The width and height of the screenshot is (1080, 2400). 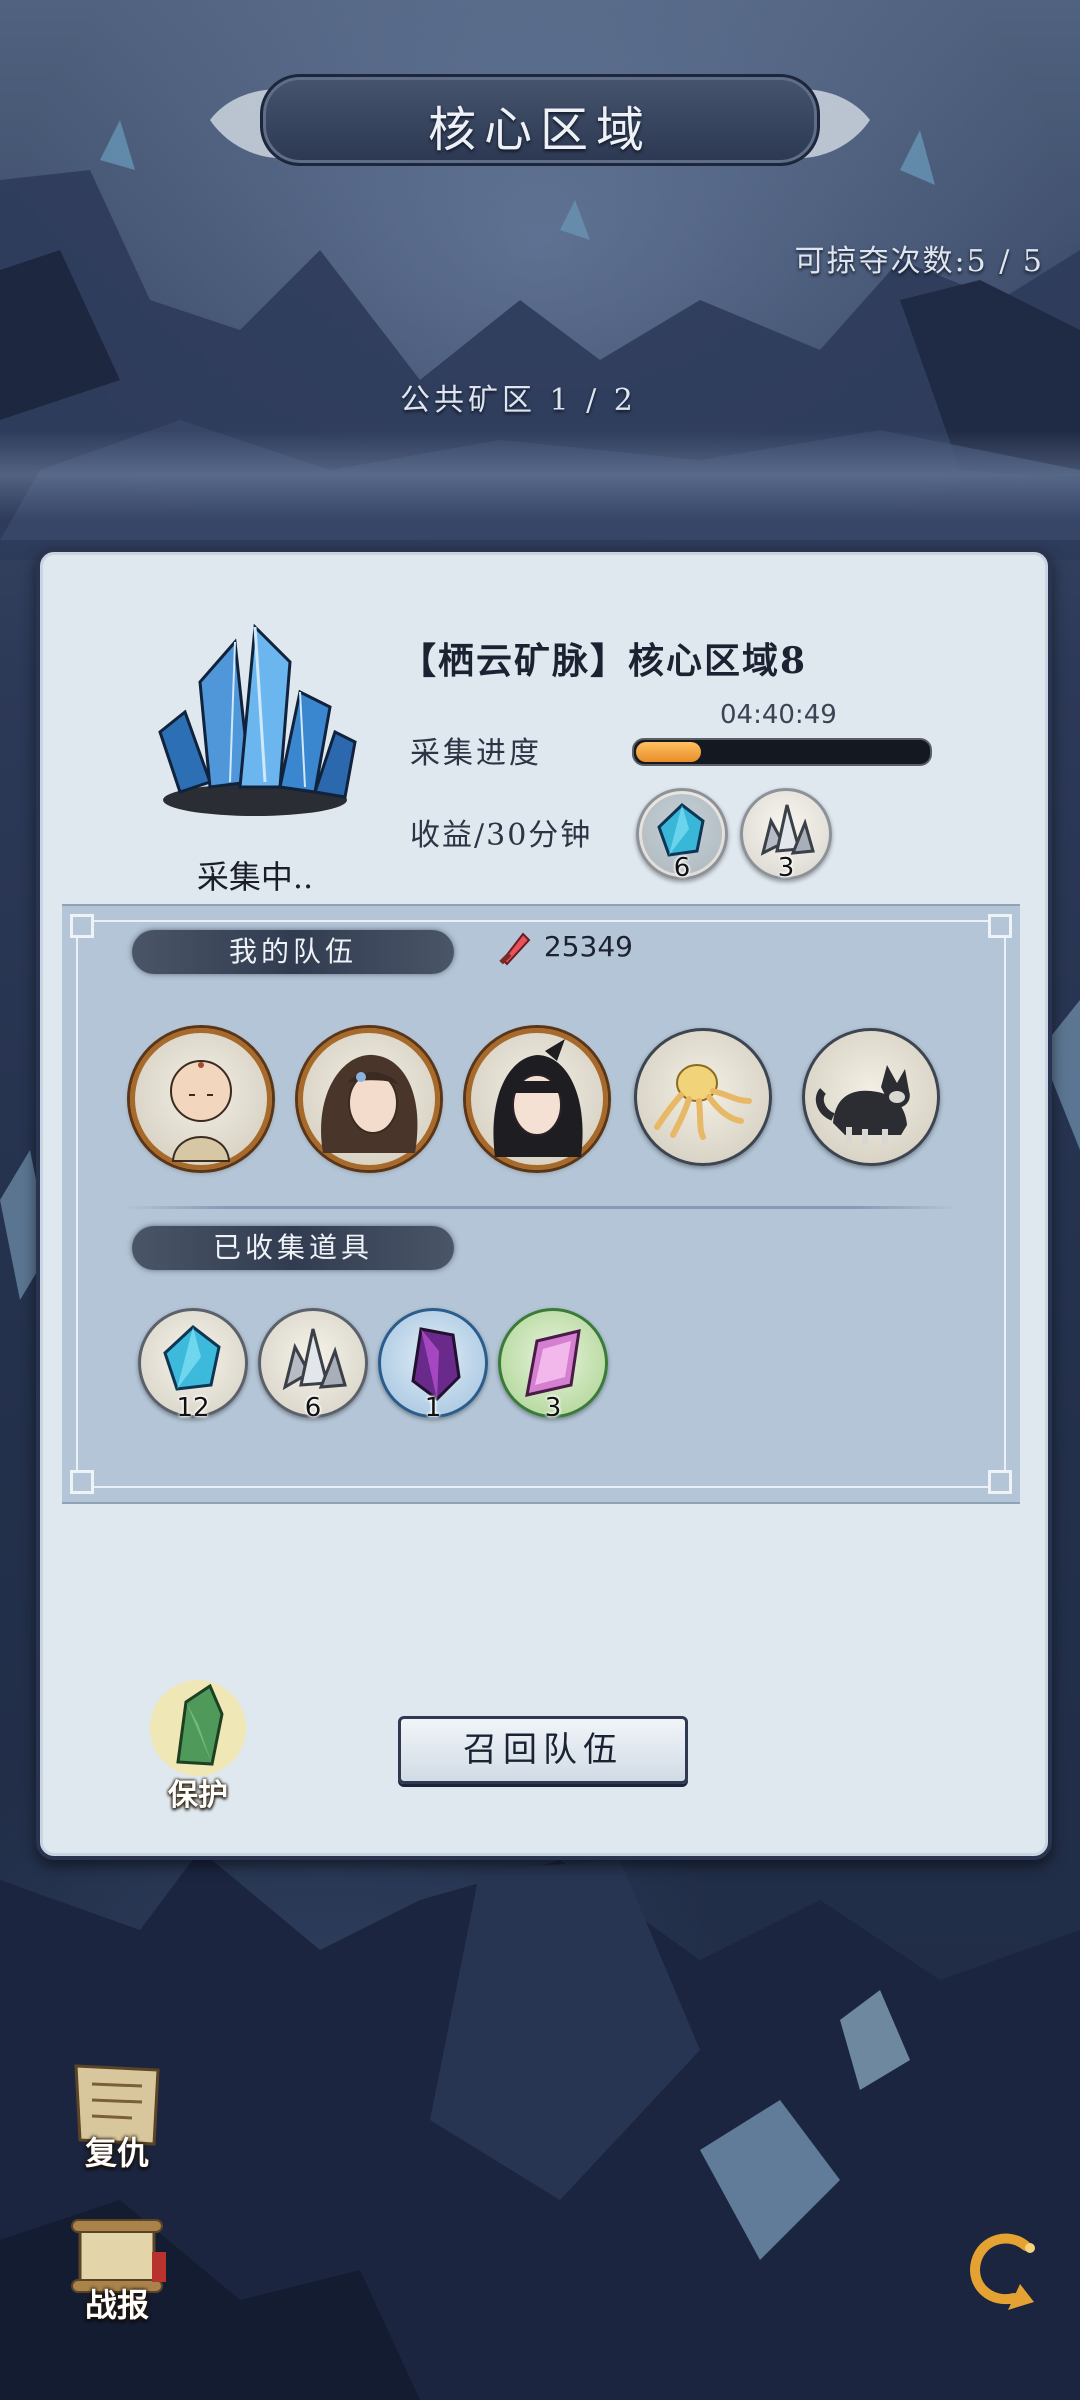 What do you see at coordinates (515, 948) in the screenshot?
I see `sword-icon` at bounding box center [515, 948].